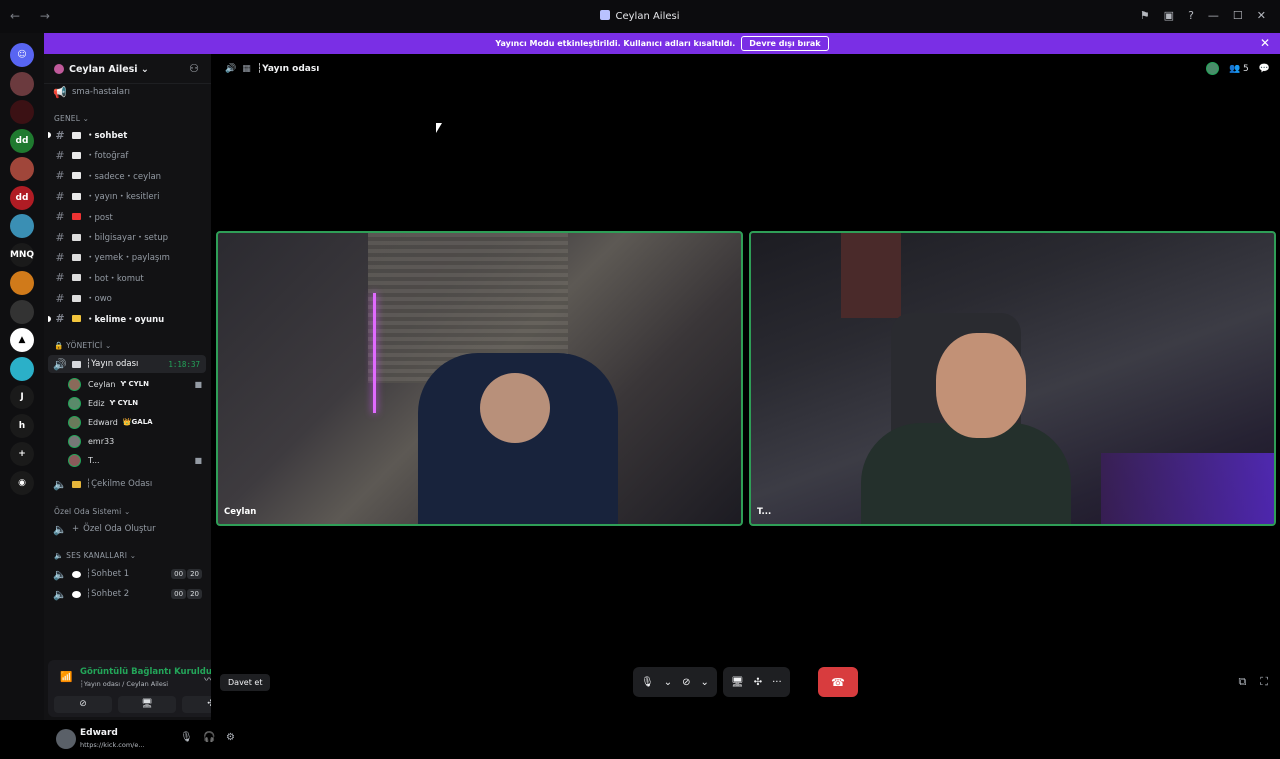 This screenshot has width=1280, height=759. I want to click on channel-name: ・post, so click(99, 217).